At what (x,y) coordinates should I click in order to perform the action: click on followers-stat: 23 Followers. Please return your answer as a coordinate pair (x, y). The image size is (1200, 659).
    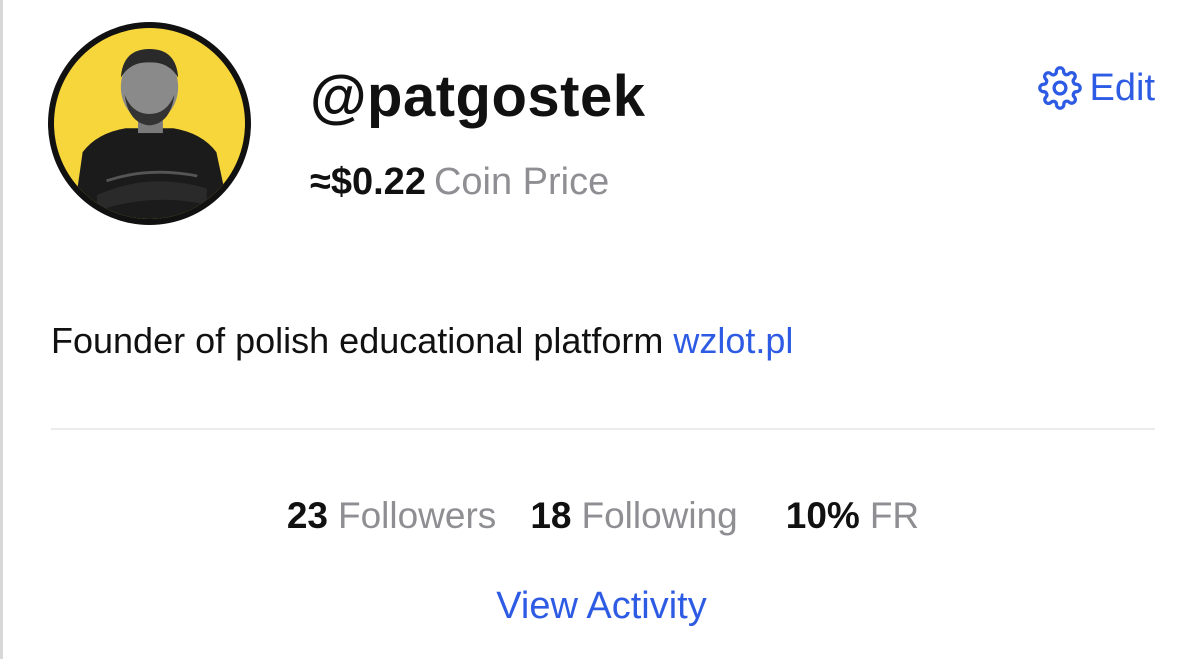
    Looking at the image, I should click on (391, 516).